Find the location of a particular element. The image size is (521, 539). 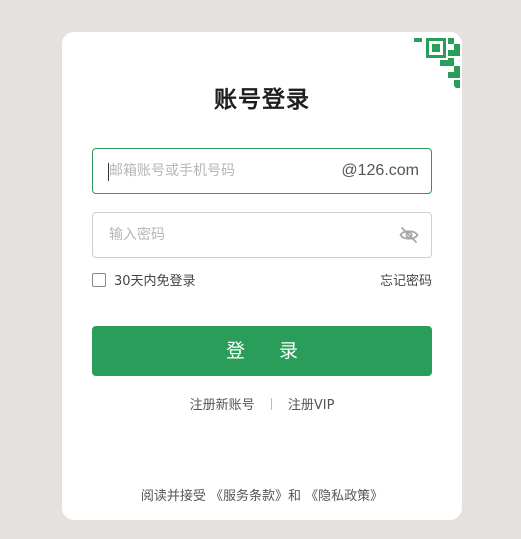

remember-me-option: 30天内免登录 is located at coordinates (144, 279).